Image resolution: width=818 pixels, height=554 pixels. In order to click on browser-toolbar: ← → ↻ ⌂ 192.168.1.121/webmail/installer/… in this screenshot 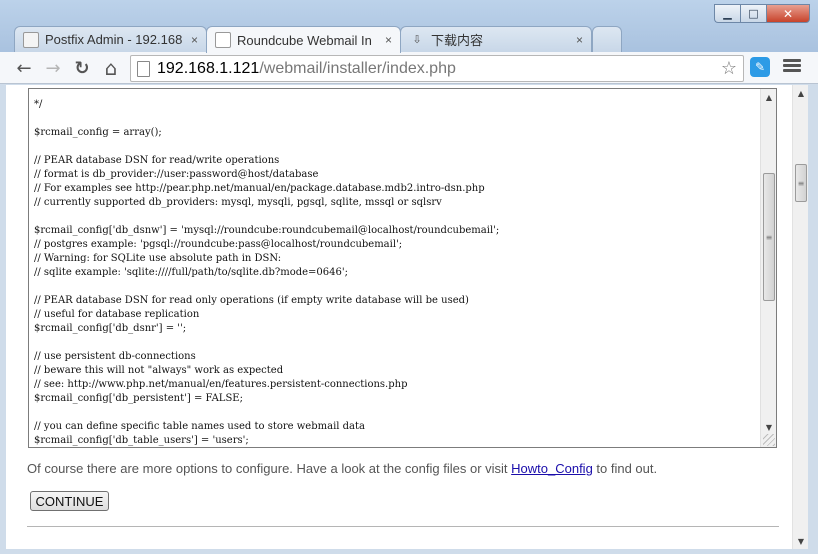, I will do `click(409, 68)`.